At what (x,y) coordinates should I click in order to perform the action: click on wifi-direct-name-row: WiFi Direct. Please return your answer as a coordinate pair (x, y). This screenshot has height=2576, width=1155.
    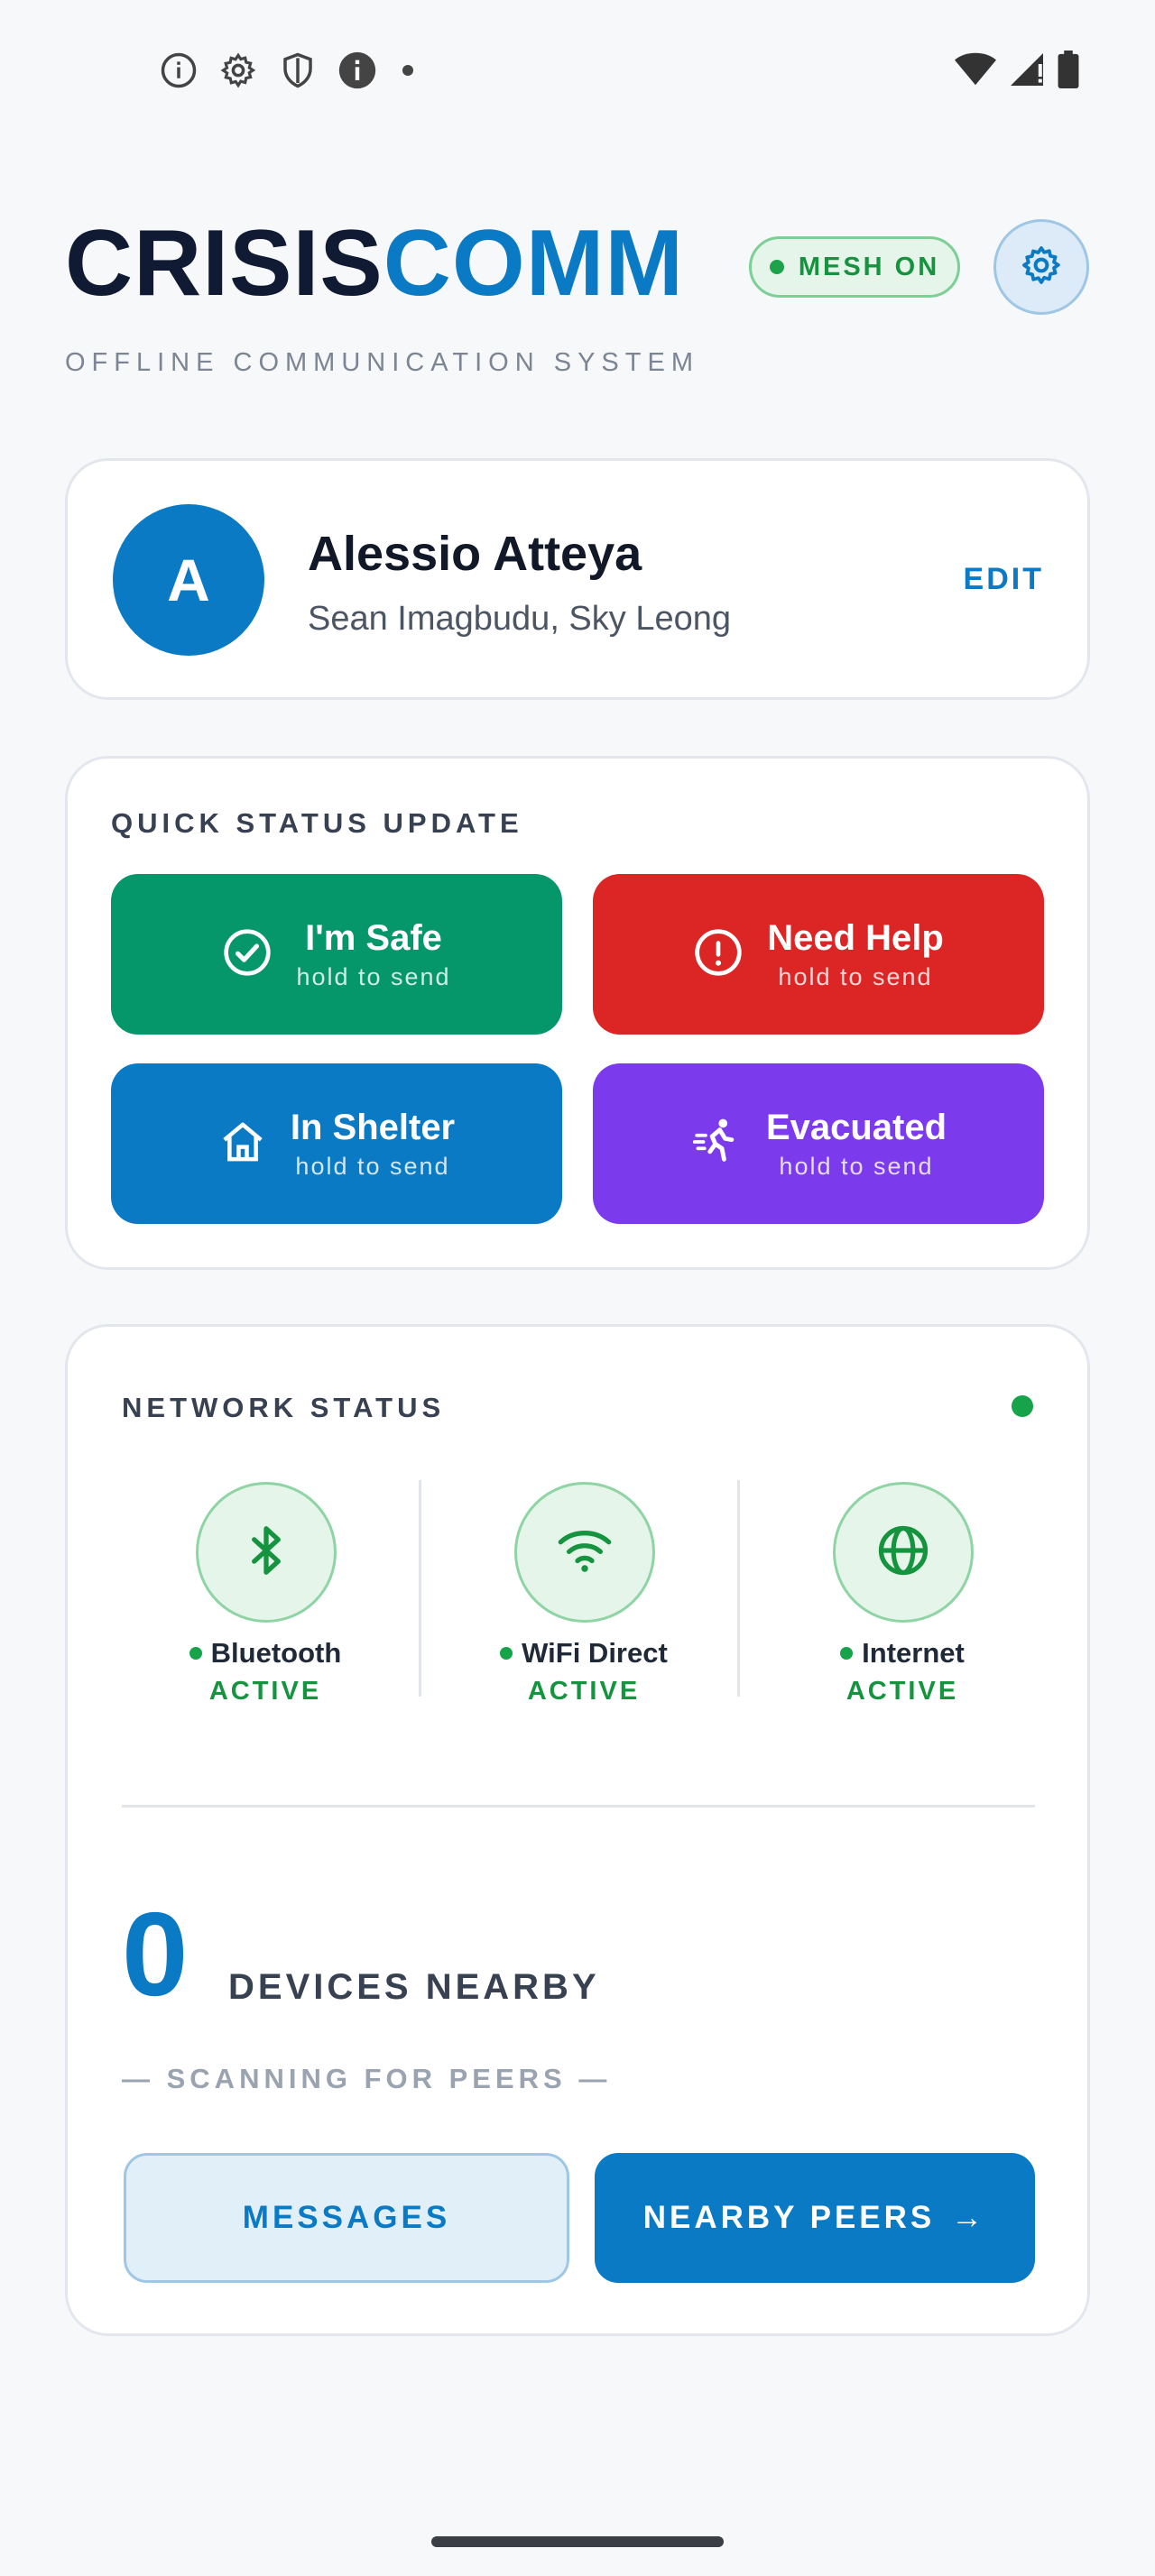
    Looking at the image, I should click on (584, 1653).